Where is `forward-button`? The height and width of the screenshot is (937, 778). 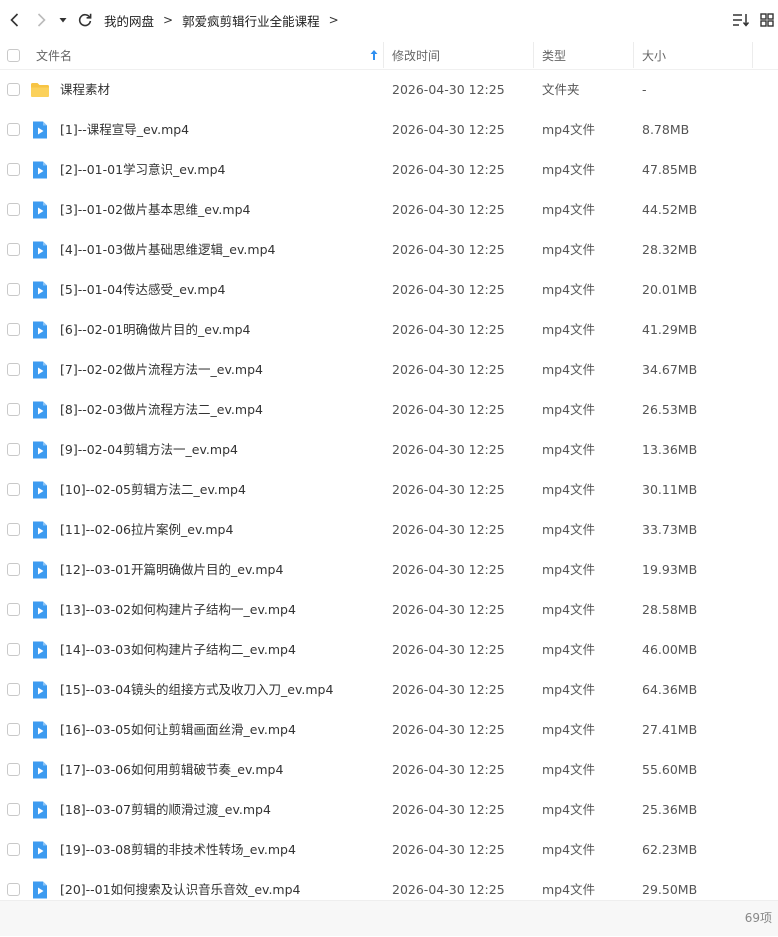 forward-button is located at coordinates (41, 20).